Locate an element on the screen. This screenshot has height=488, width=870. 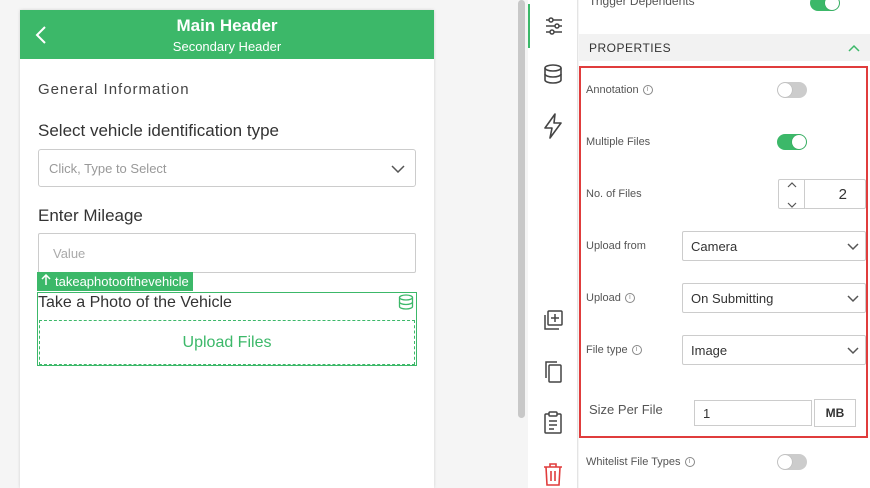
annotation-toggle is located at coordinates (792, 90).